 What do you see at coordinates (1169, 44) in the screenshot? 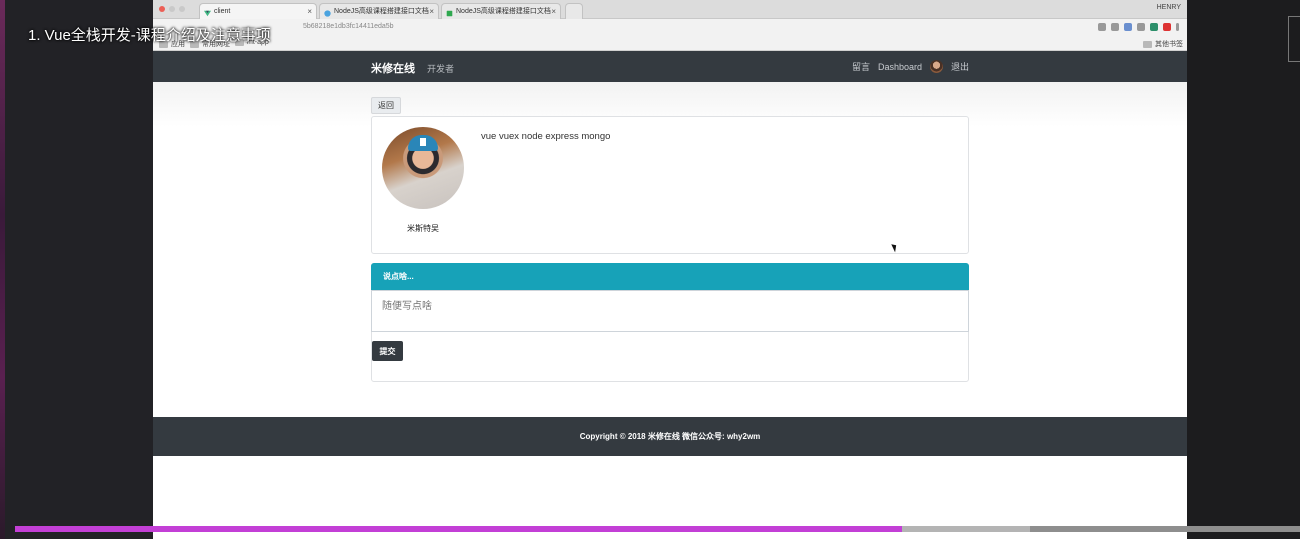
I see `bookmark-label: 其他书签` at bounding box center [1169, 44].